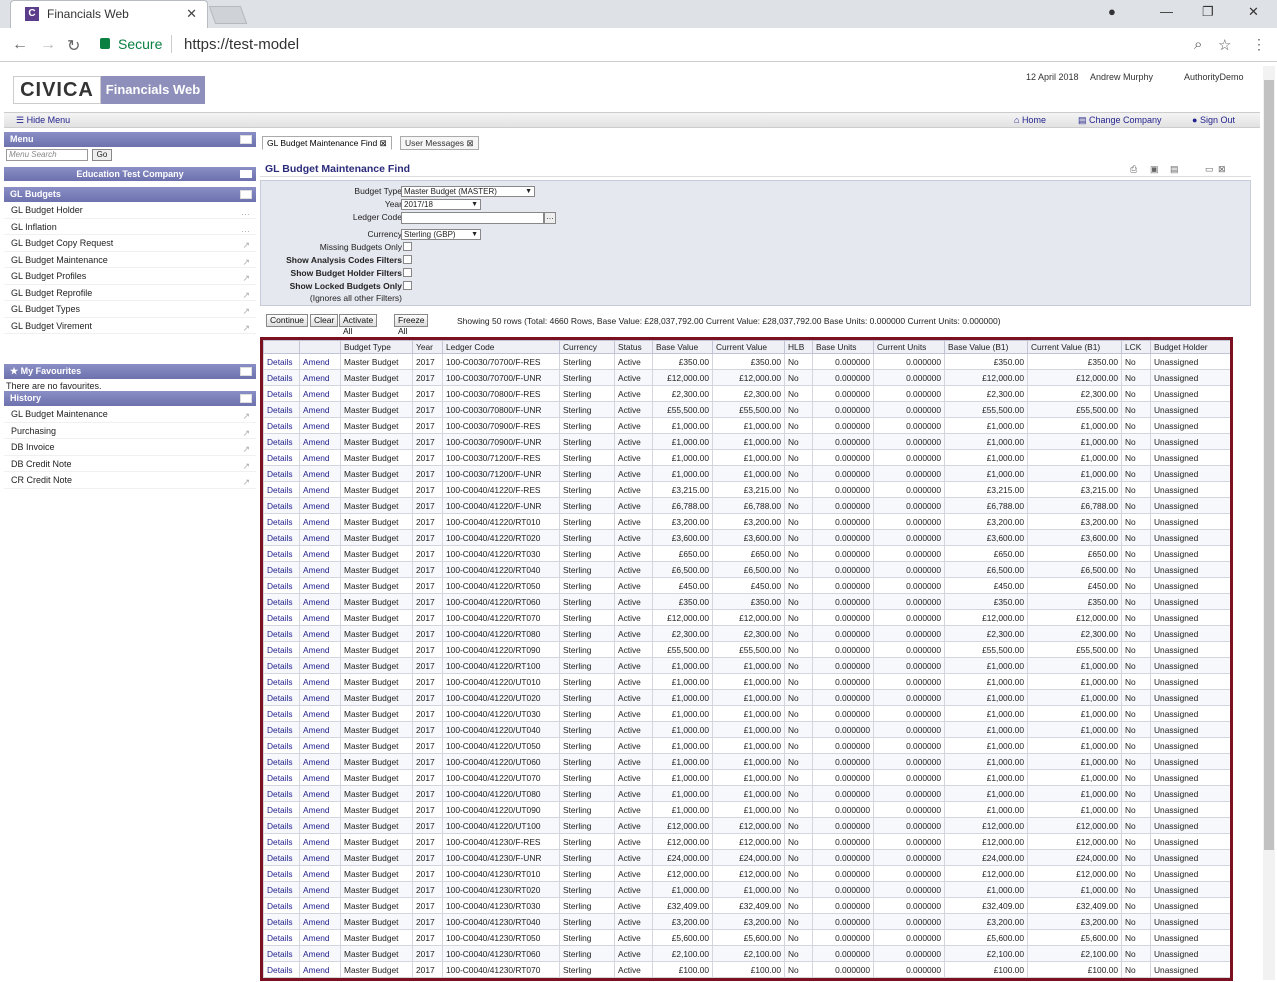 Image resolution: width=1277 pixels, height=982 pixels. I want to click on column-header: Base Value (B1), so click(986, 347).